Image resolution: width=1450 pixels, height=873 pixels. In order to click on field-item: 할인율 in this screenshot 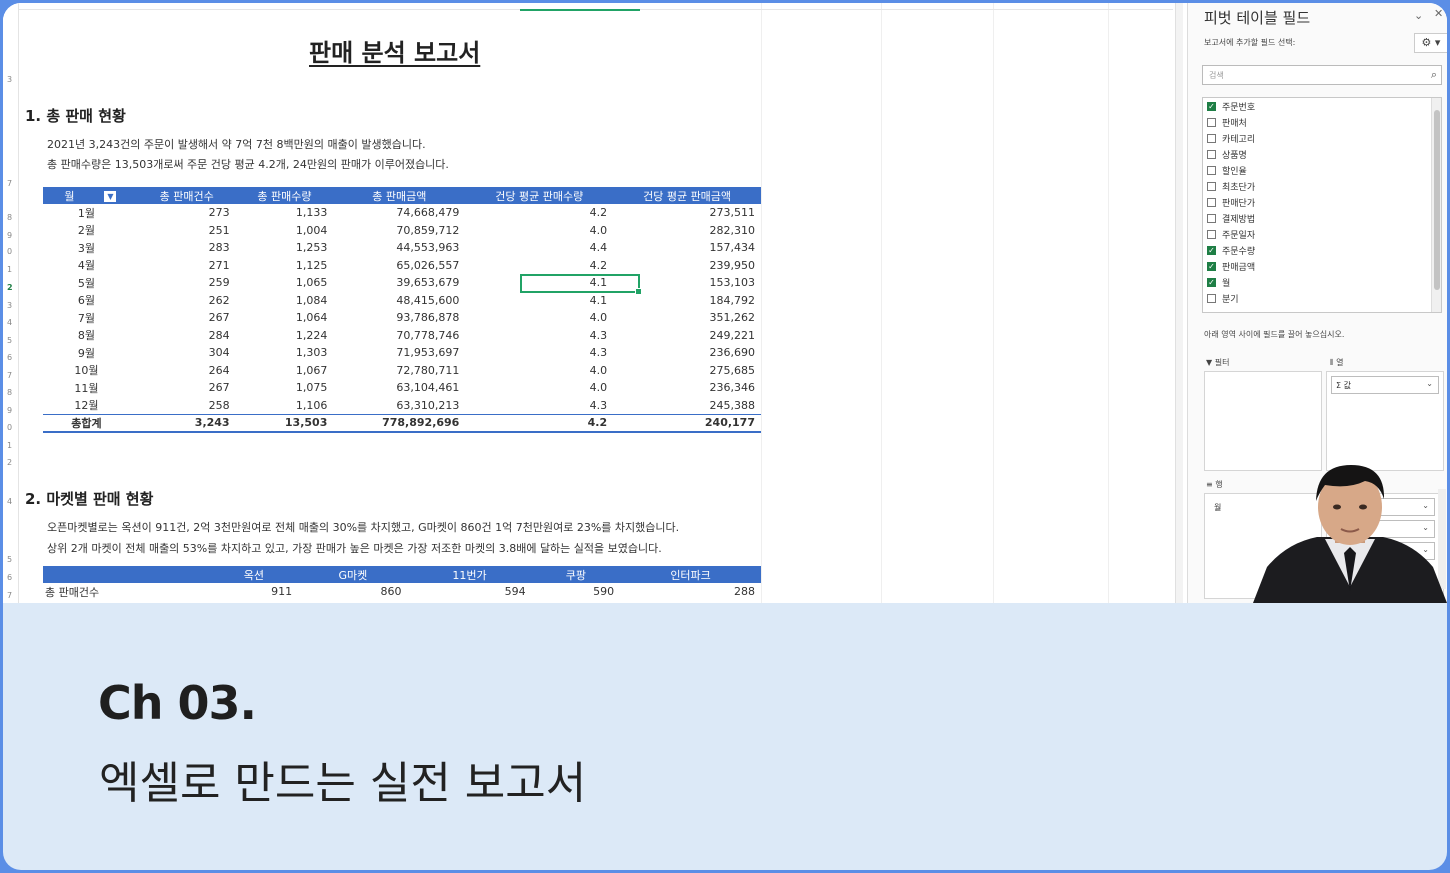, I will do `click(1227, 170)`.